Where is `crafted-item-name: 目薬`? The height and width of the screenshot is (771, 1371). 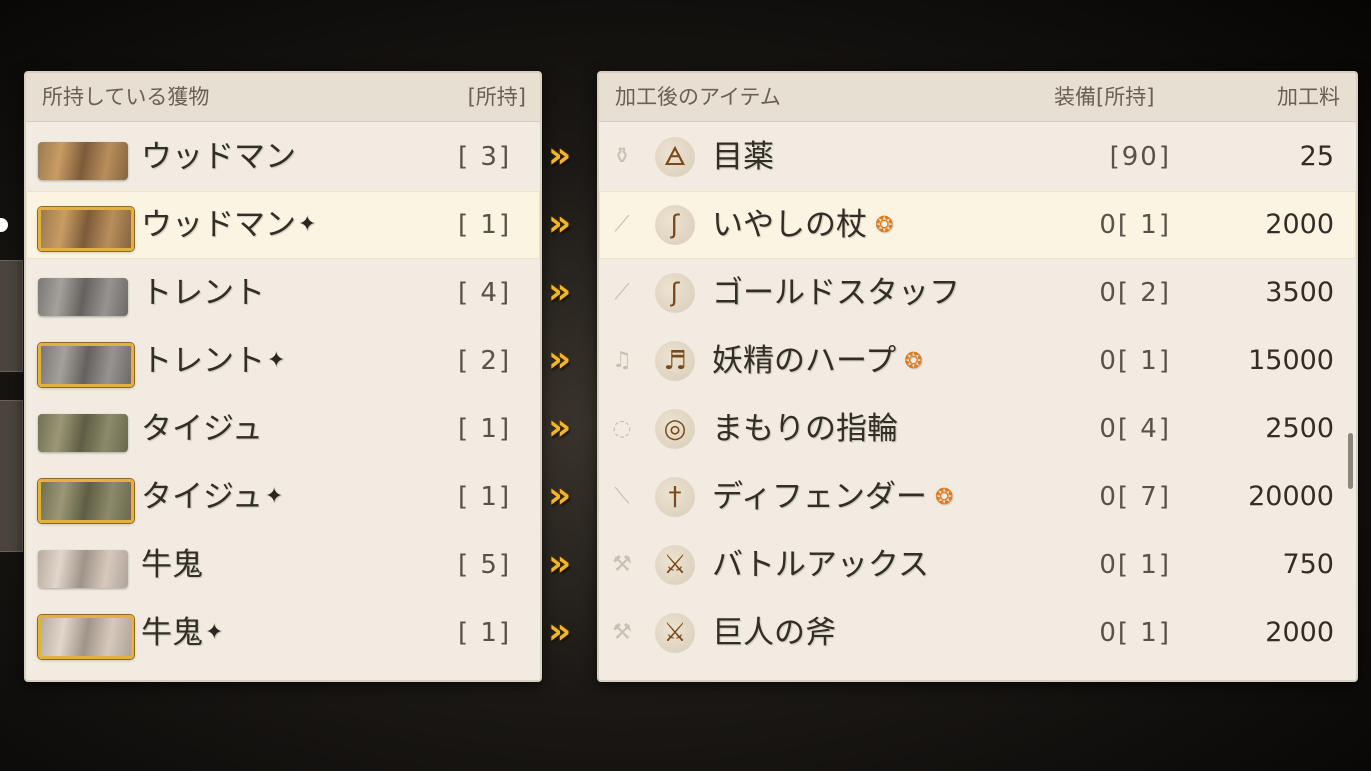 crafted-item-name: 目薬 is located at coordinates (743, 157).